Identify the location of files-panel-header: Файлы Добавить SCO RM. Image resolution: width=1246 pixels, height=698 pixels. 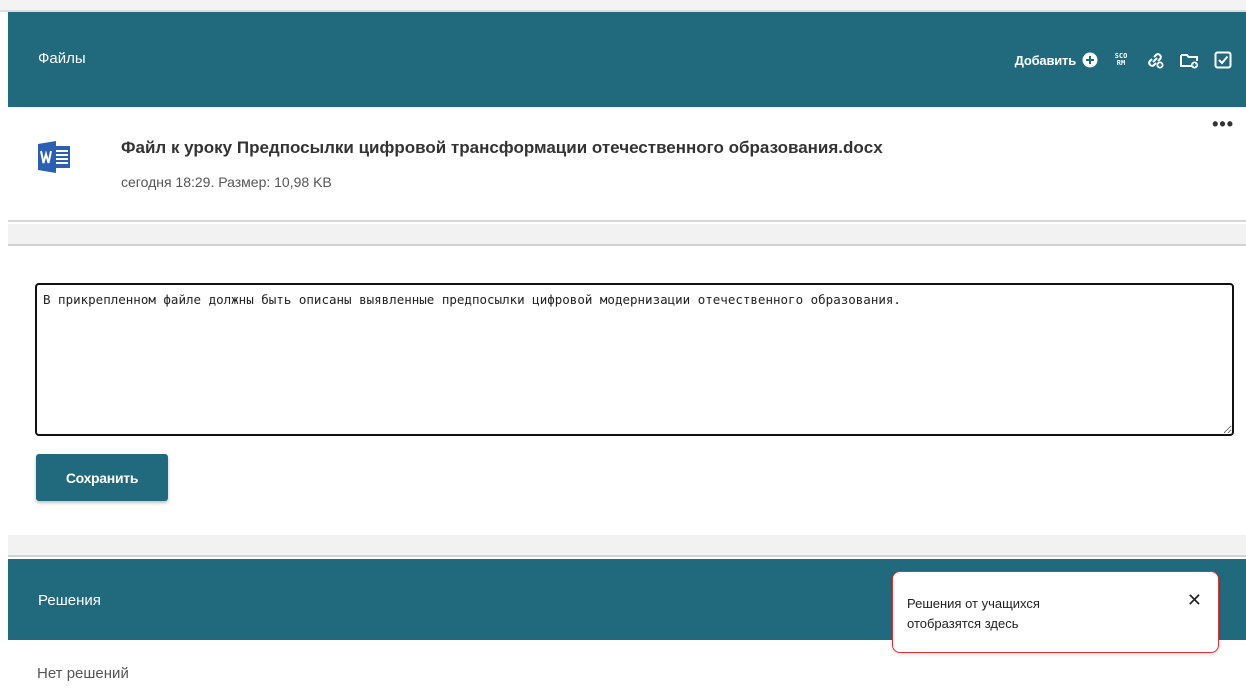
(627, 59).